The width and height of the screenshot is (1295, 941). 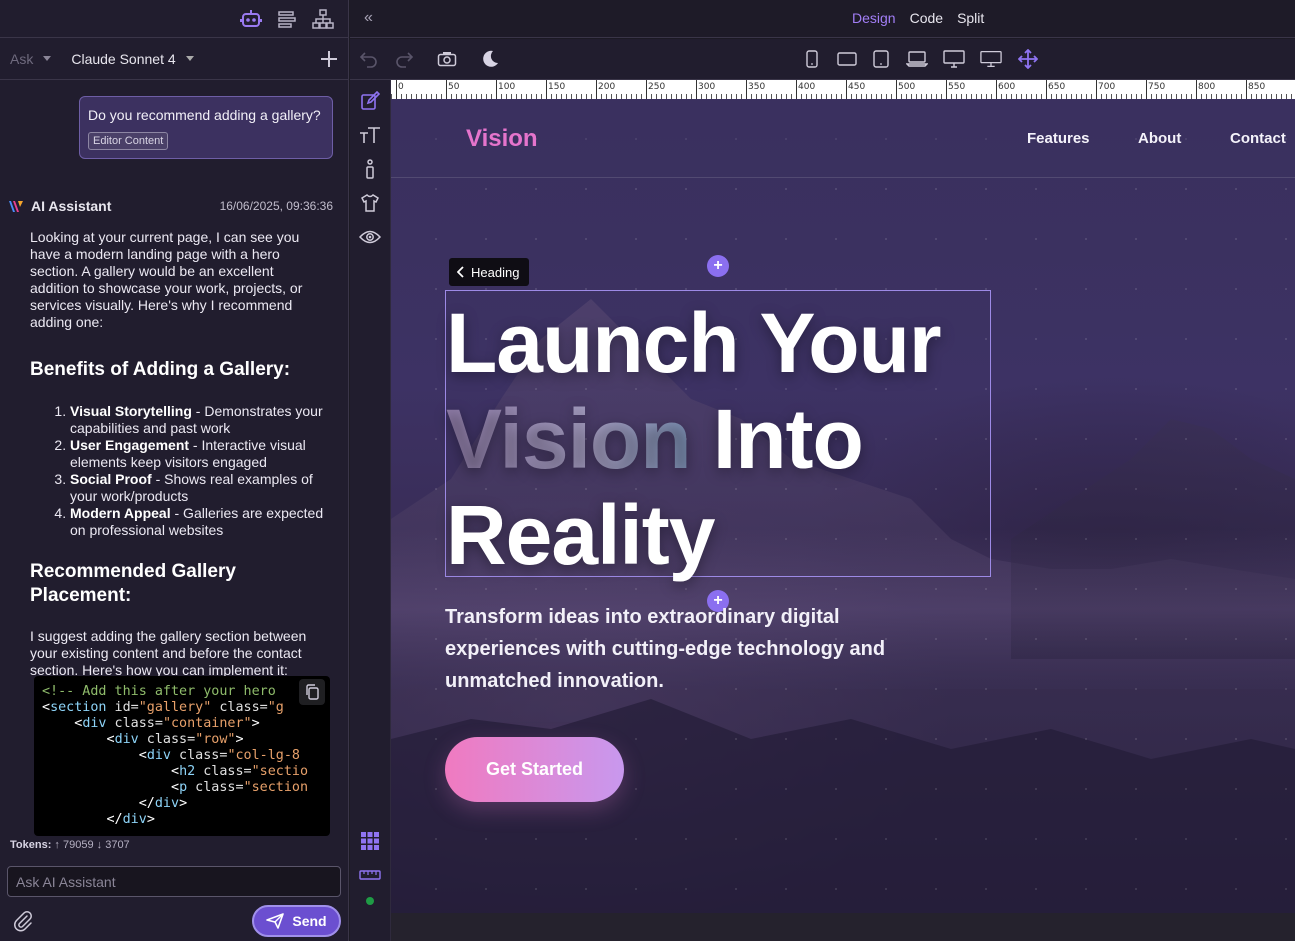 I want to click on user-message-text: Do you recommend adding a gallery?, so click(x=204, y=115).